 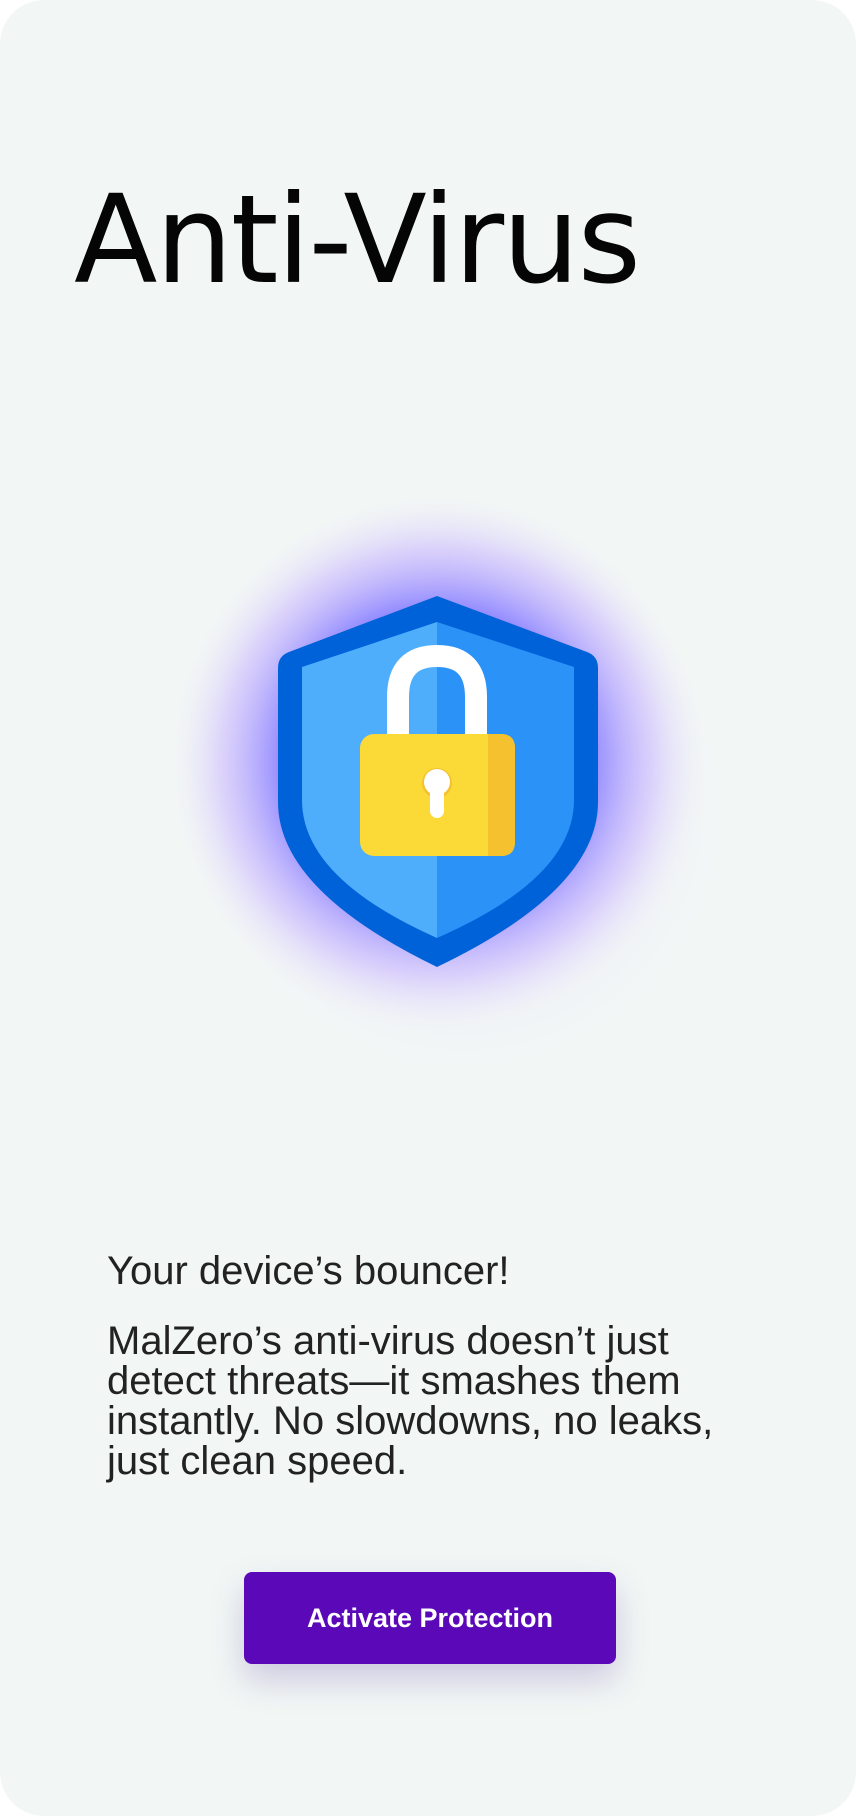 What do you see at coordinates (308, 1271) in the screenshot?
I see `tagline: Your device’s bouncer!` at bounding box center [308, 1271].